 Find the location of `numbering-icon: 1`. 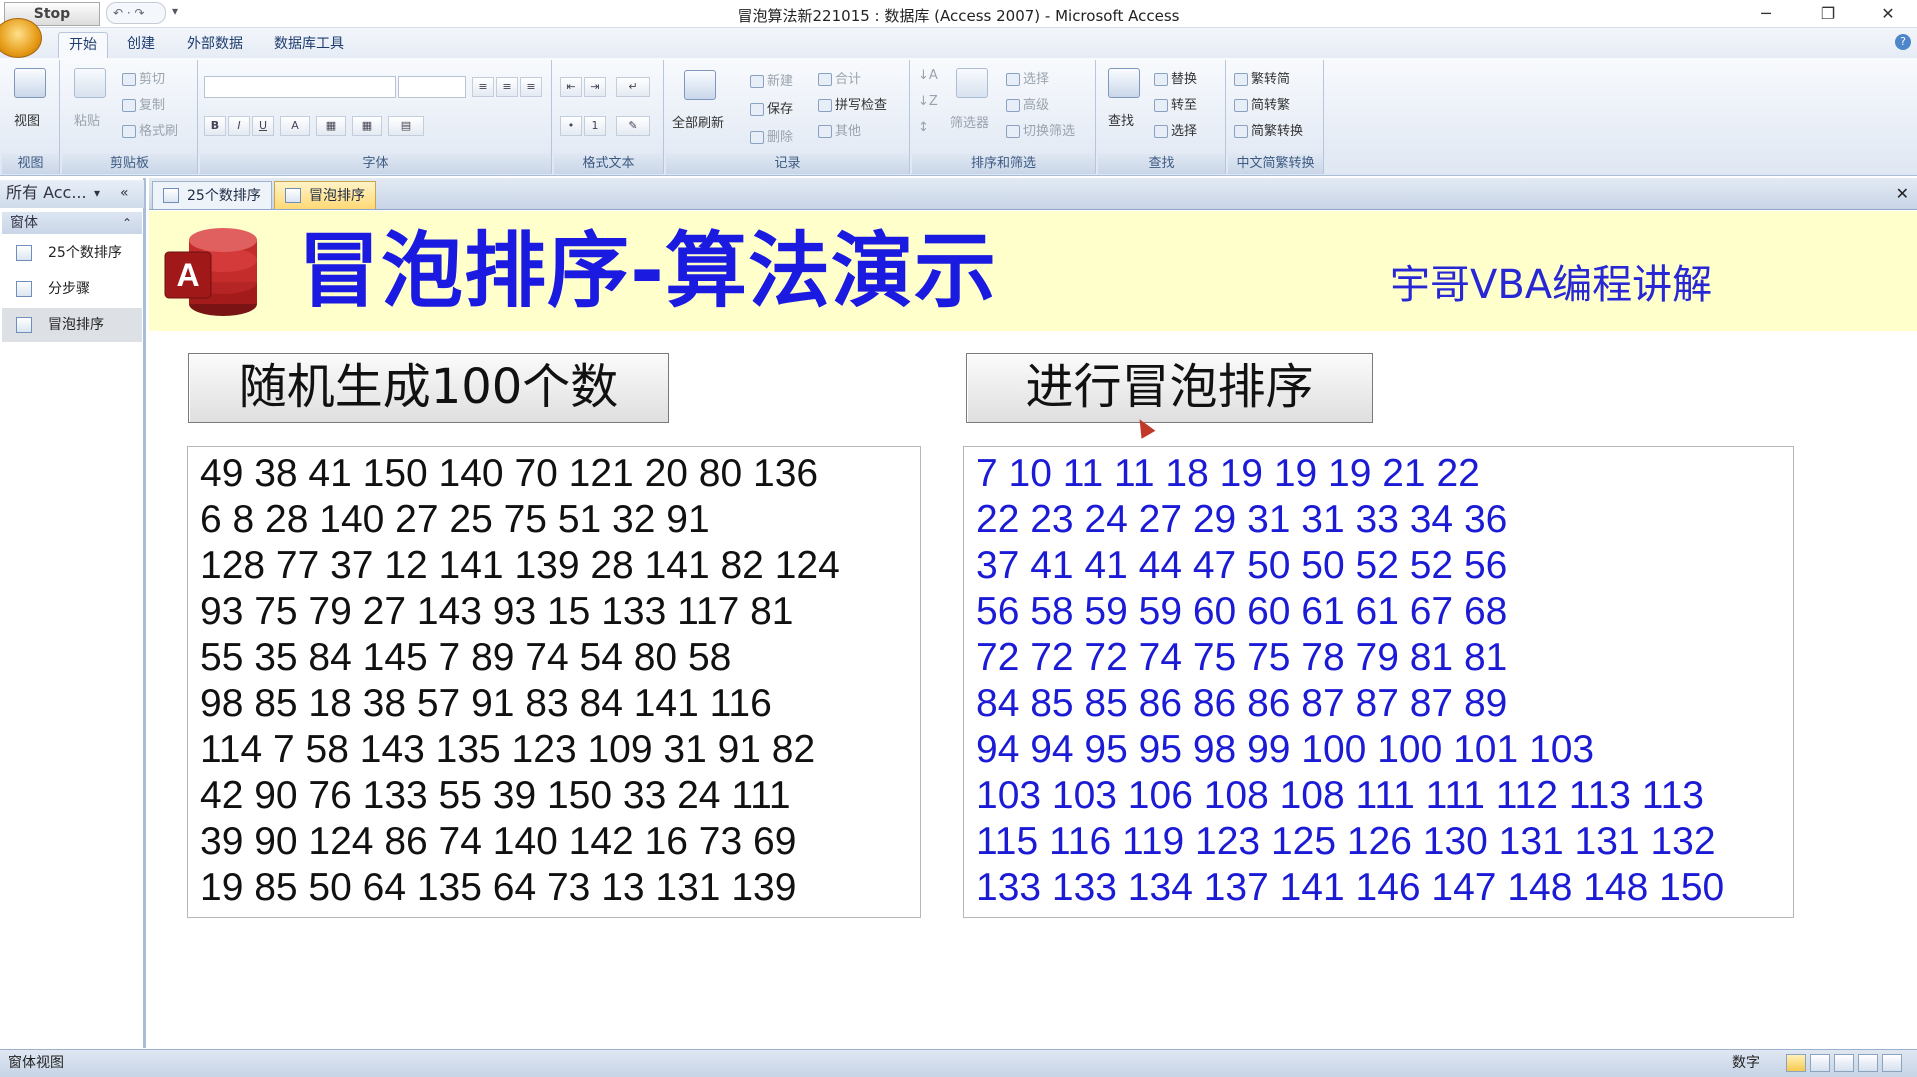

numbering-icon: 1 is located at coordinates (595, 126).